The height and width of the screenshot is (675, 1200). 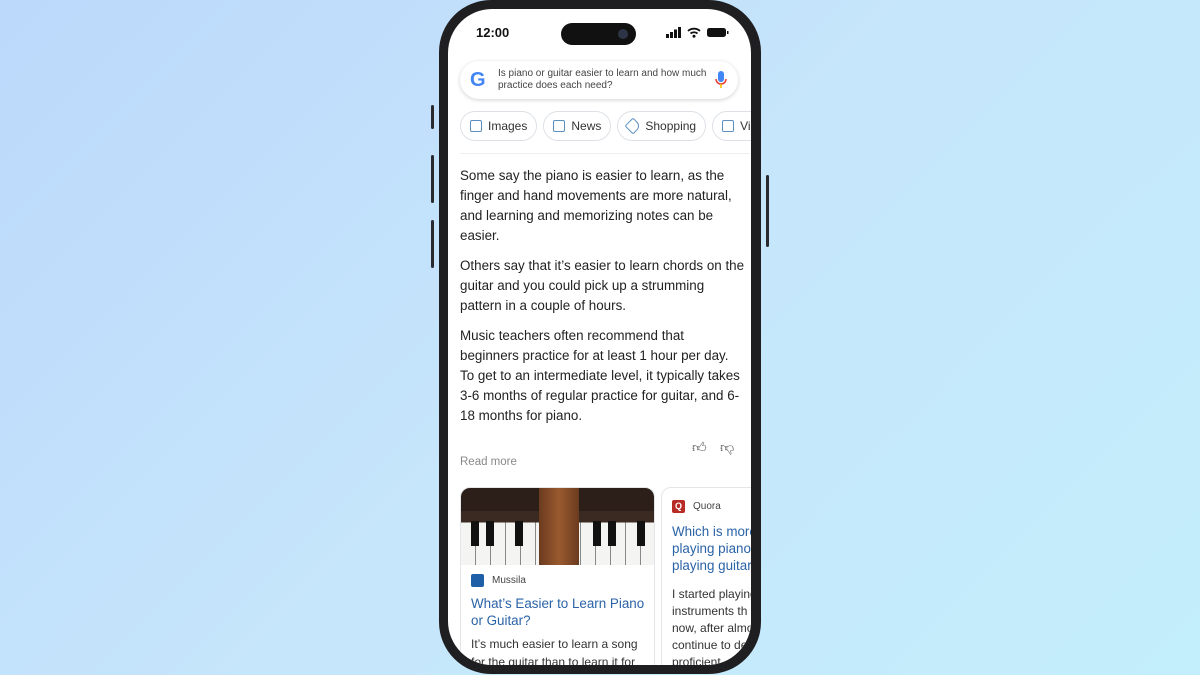 I want to click on chip-label: Images, so click(x=508, y=126).